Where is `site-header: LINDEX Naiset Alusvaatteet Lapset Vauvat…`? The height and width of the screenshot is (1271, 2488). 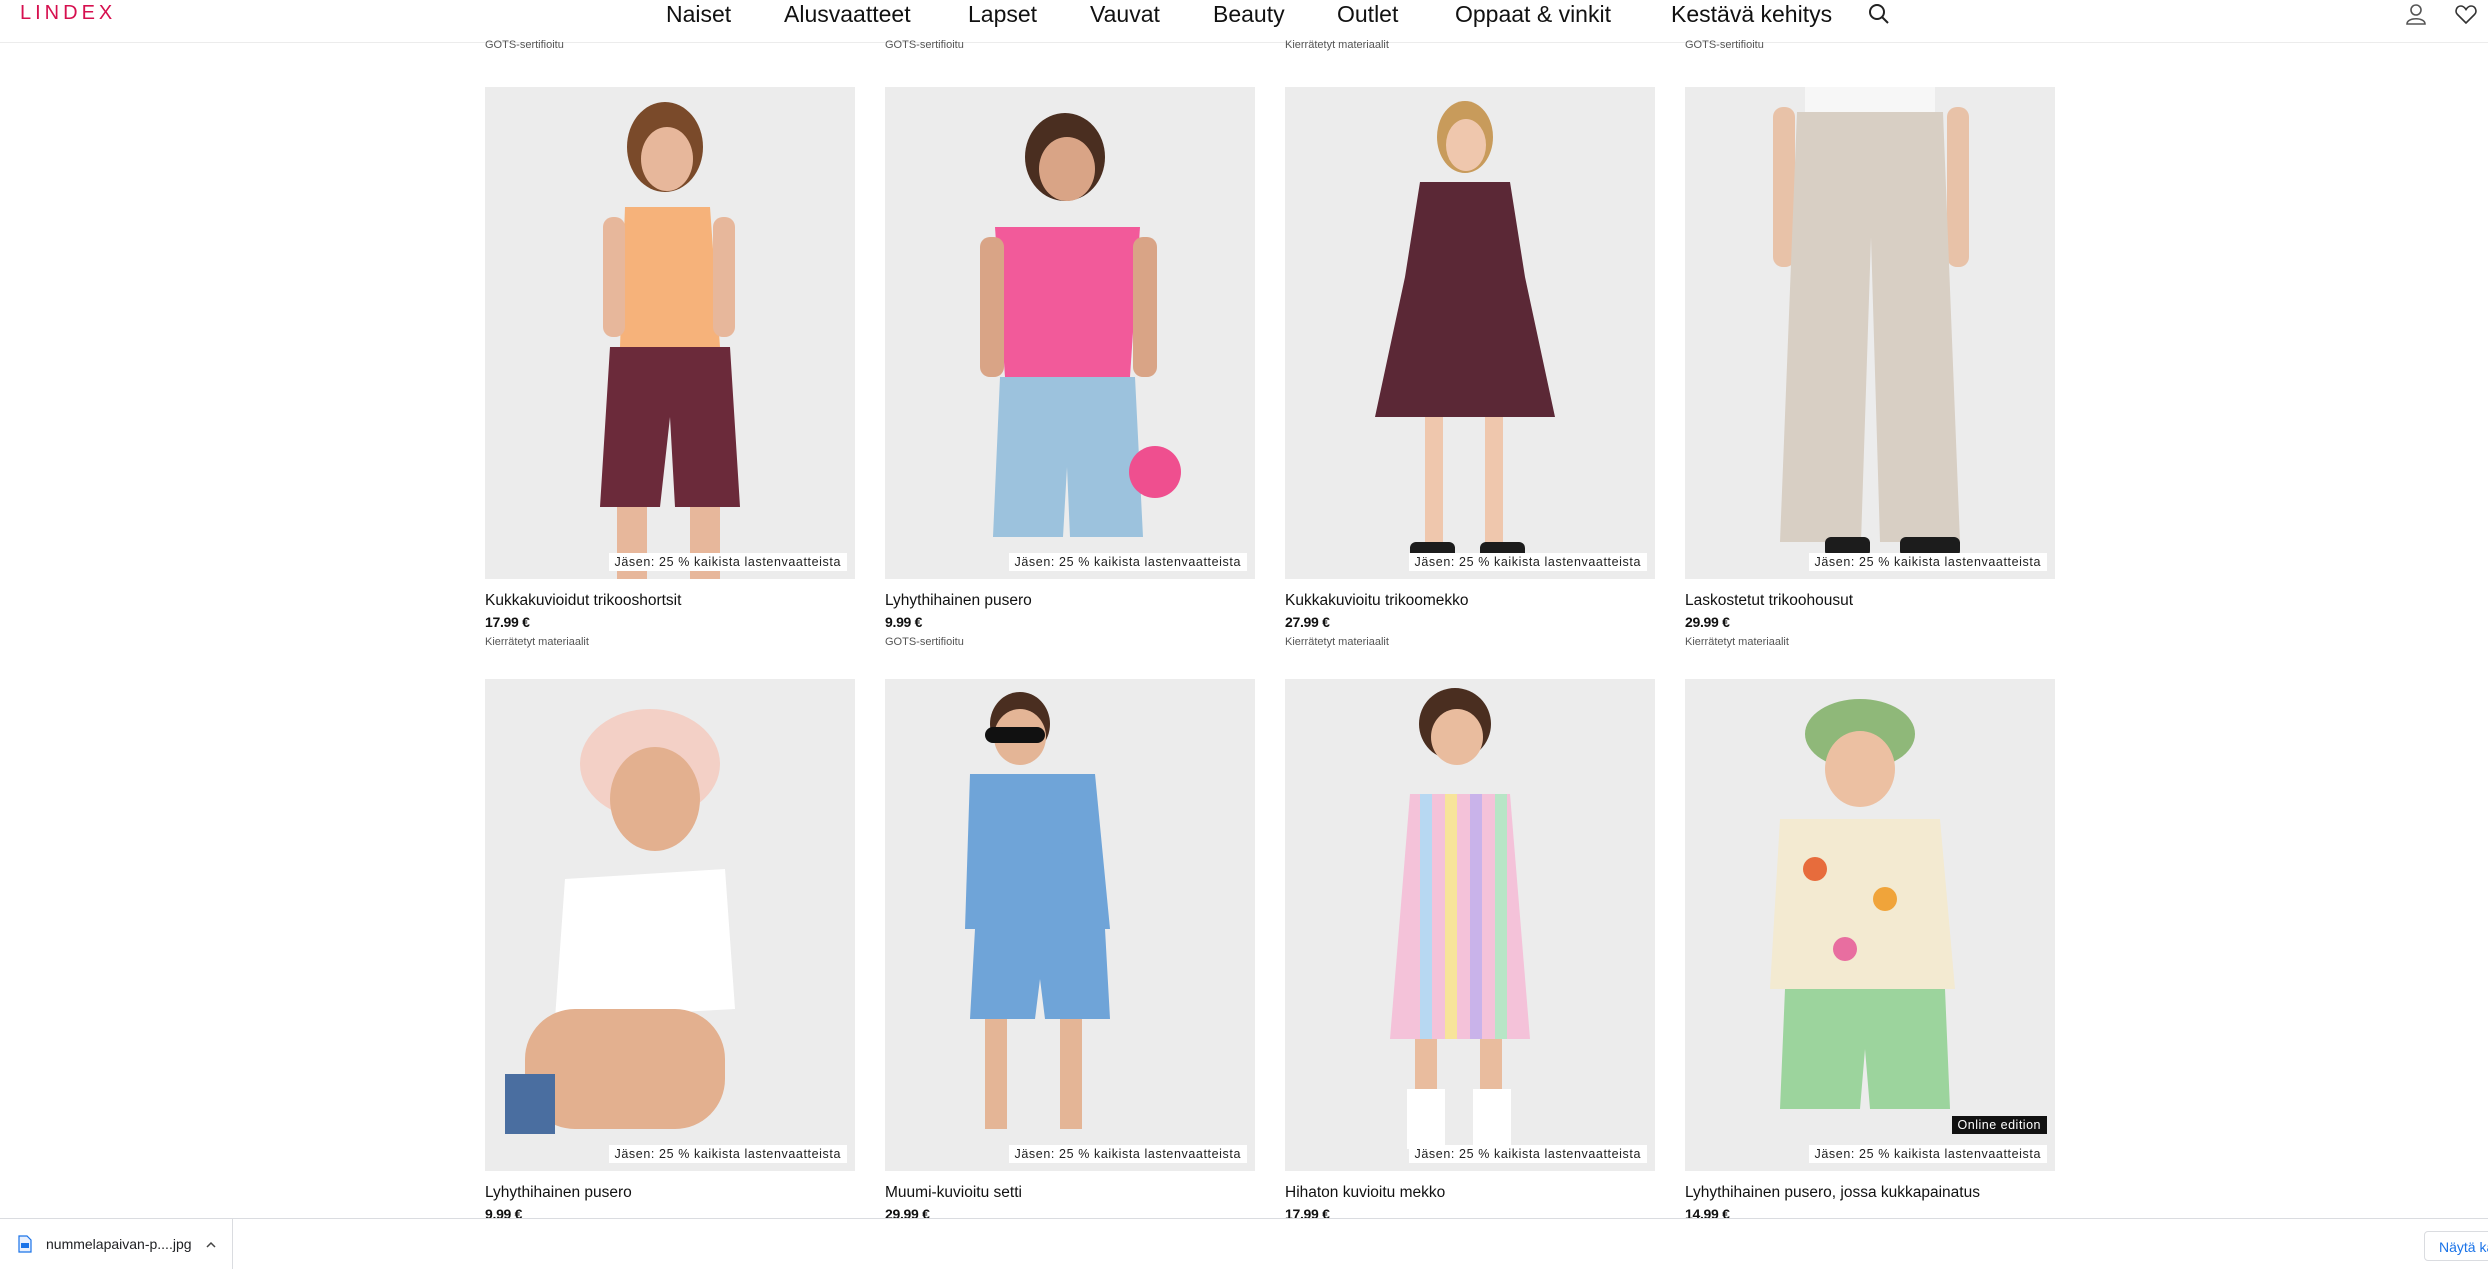 site-header: LINDEX Naiset Alusvaatteet Lapset Vauvat… is located at coordinates (1244, 25).